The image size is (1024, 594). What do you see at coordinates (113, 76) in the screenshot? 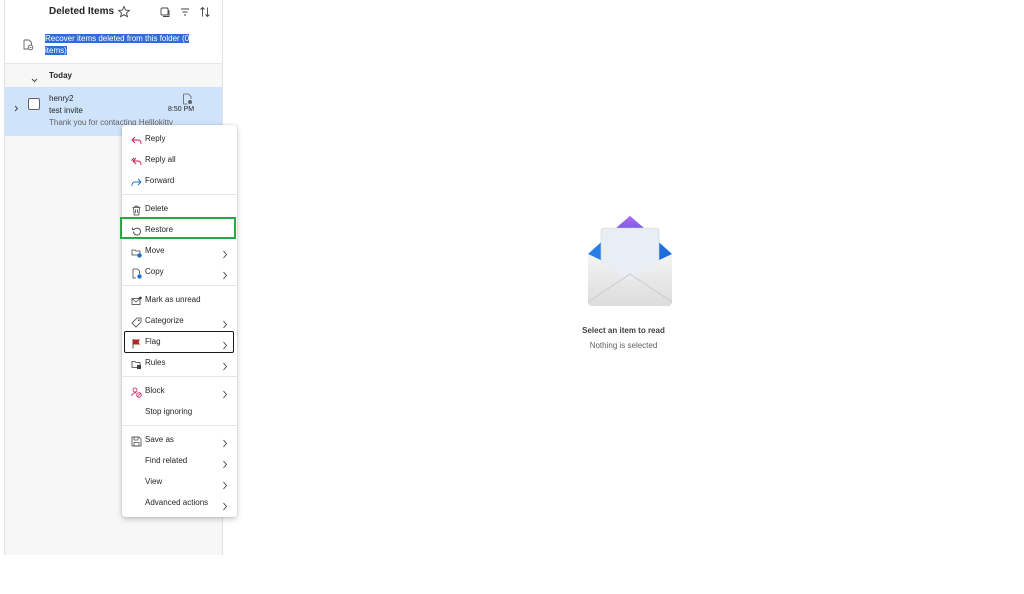
I see `group-header-today: Today` at bounding box center [113, 76].